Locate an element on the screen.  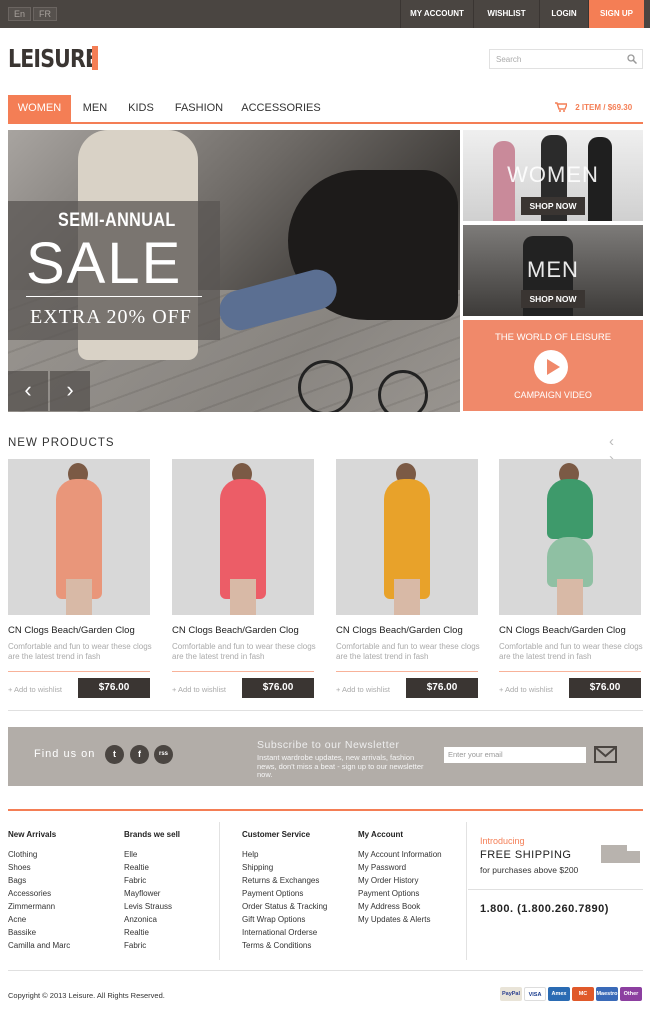
campaign-video-banner: THE WORLD OF LEISURE CAMPAIGN VIDEO is located at coordinates (553, 365).